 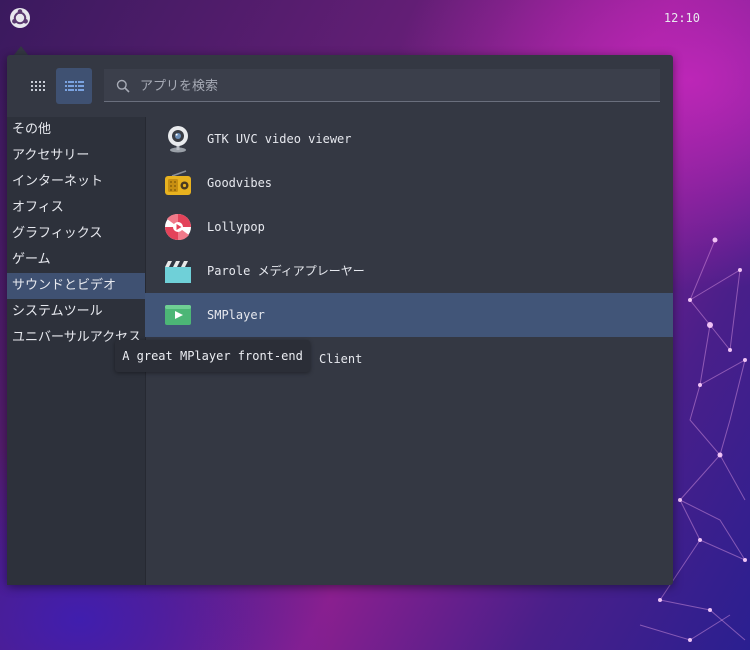 What do you see at coordinates (76, 312) in the screenshot?
I see `category-system-tools: システムツール` at bounding box center [76, 312].